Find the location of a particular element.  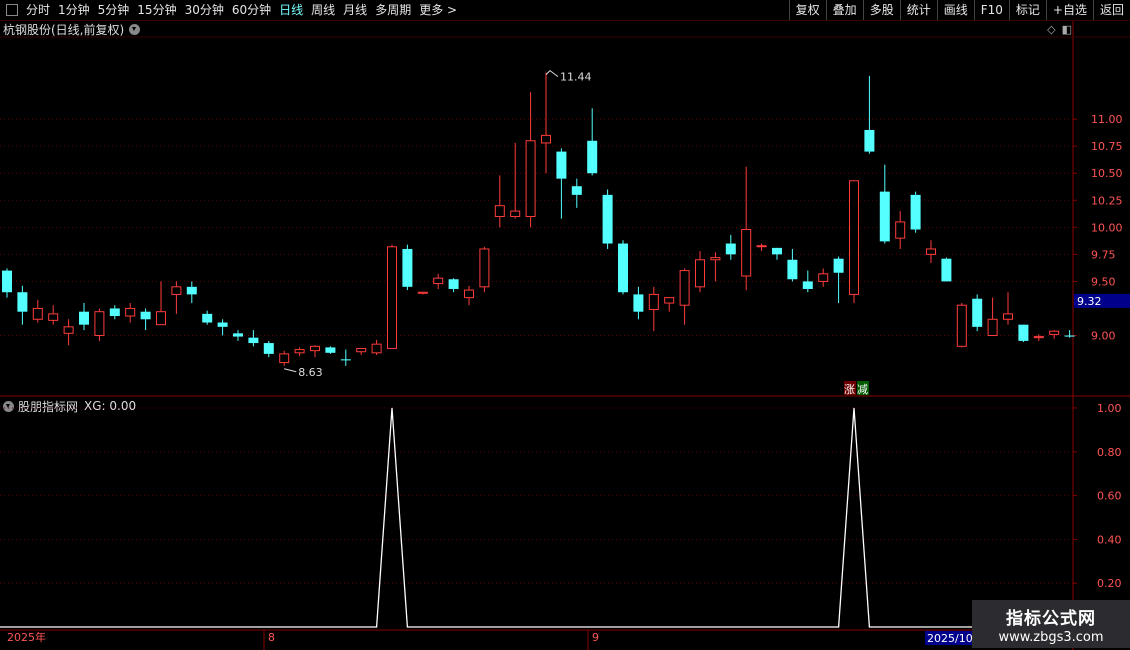

high-pointer is located at coordinates (552, 73).